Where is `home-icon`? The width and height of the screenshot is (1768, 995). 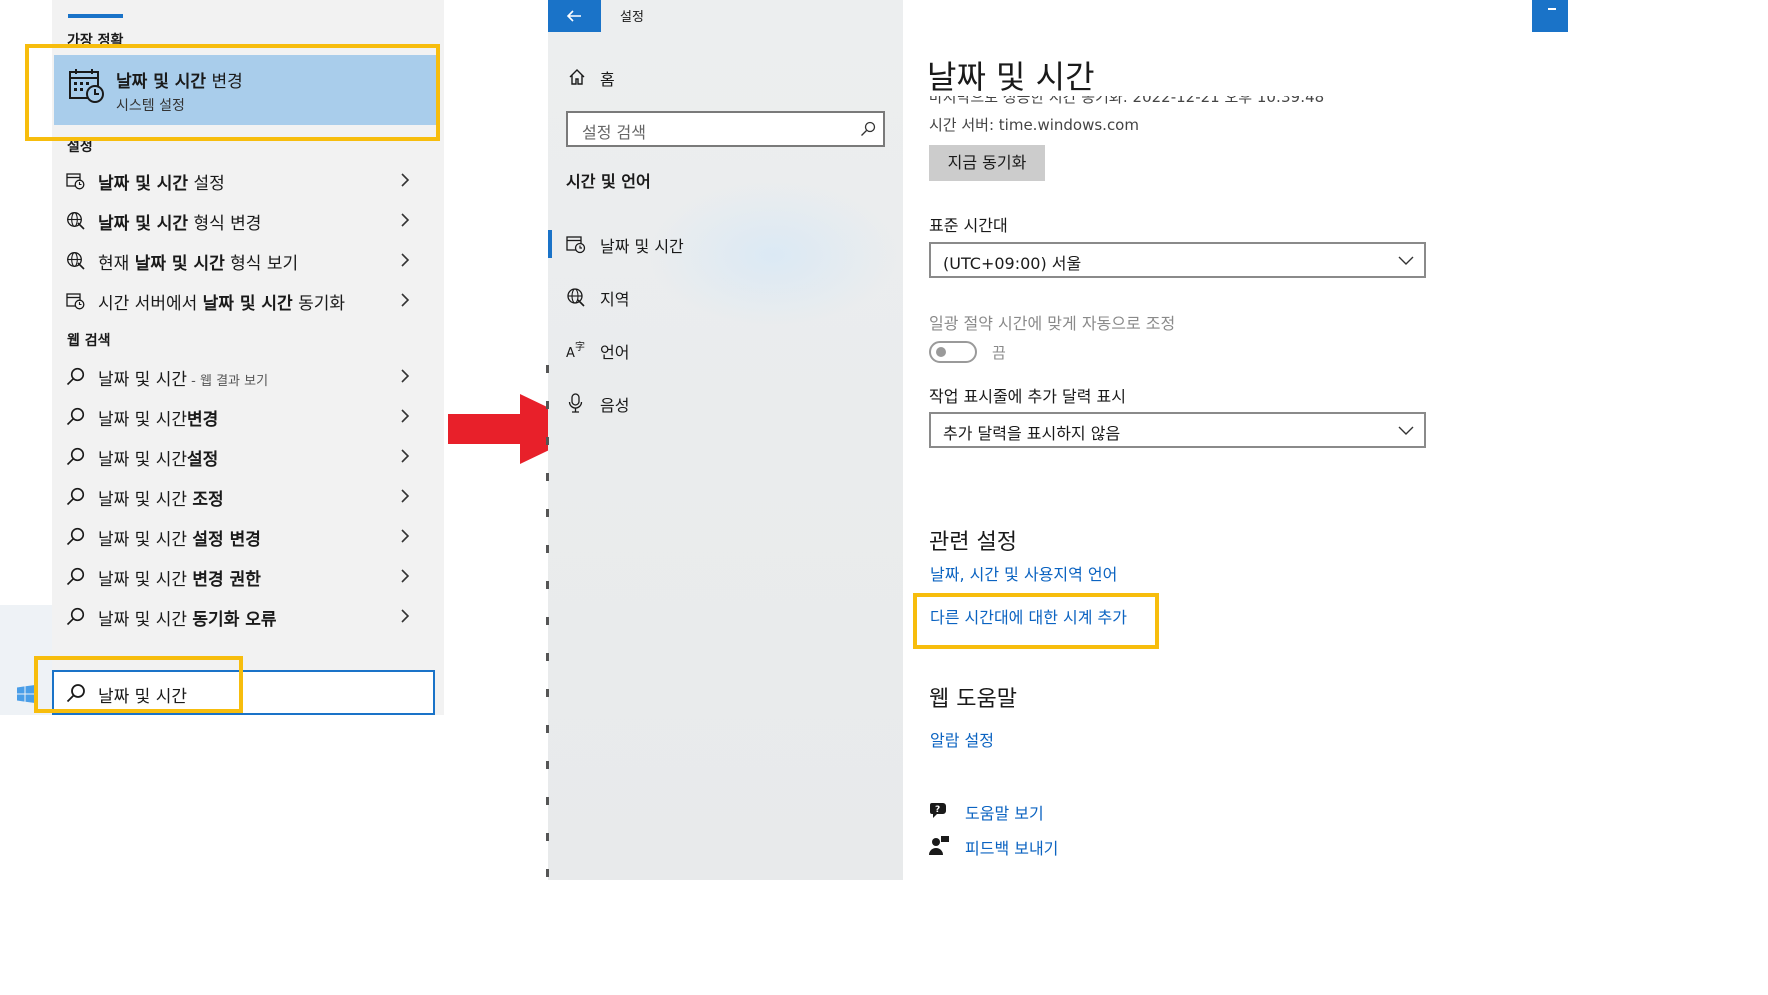 home-icon is located at coordinates (577, 77).